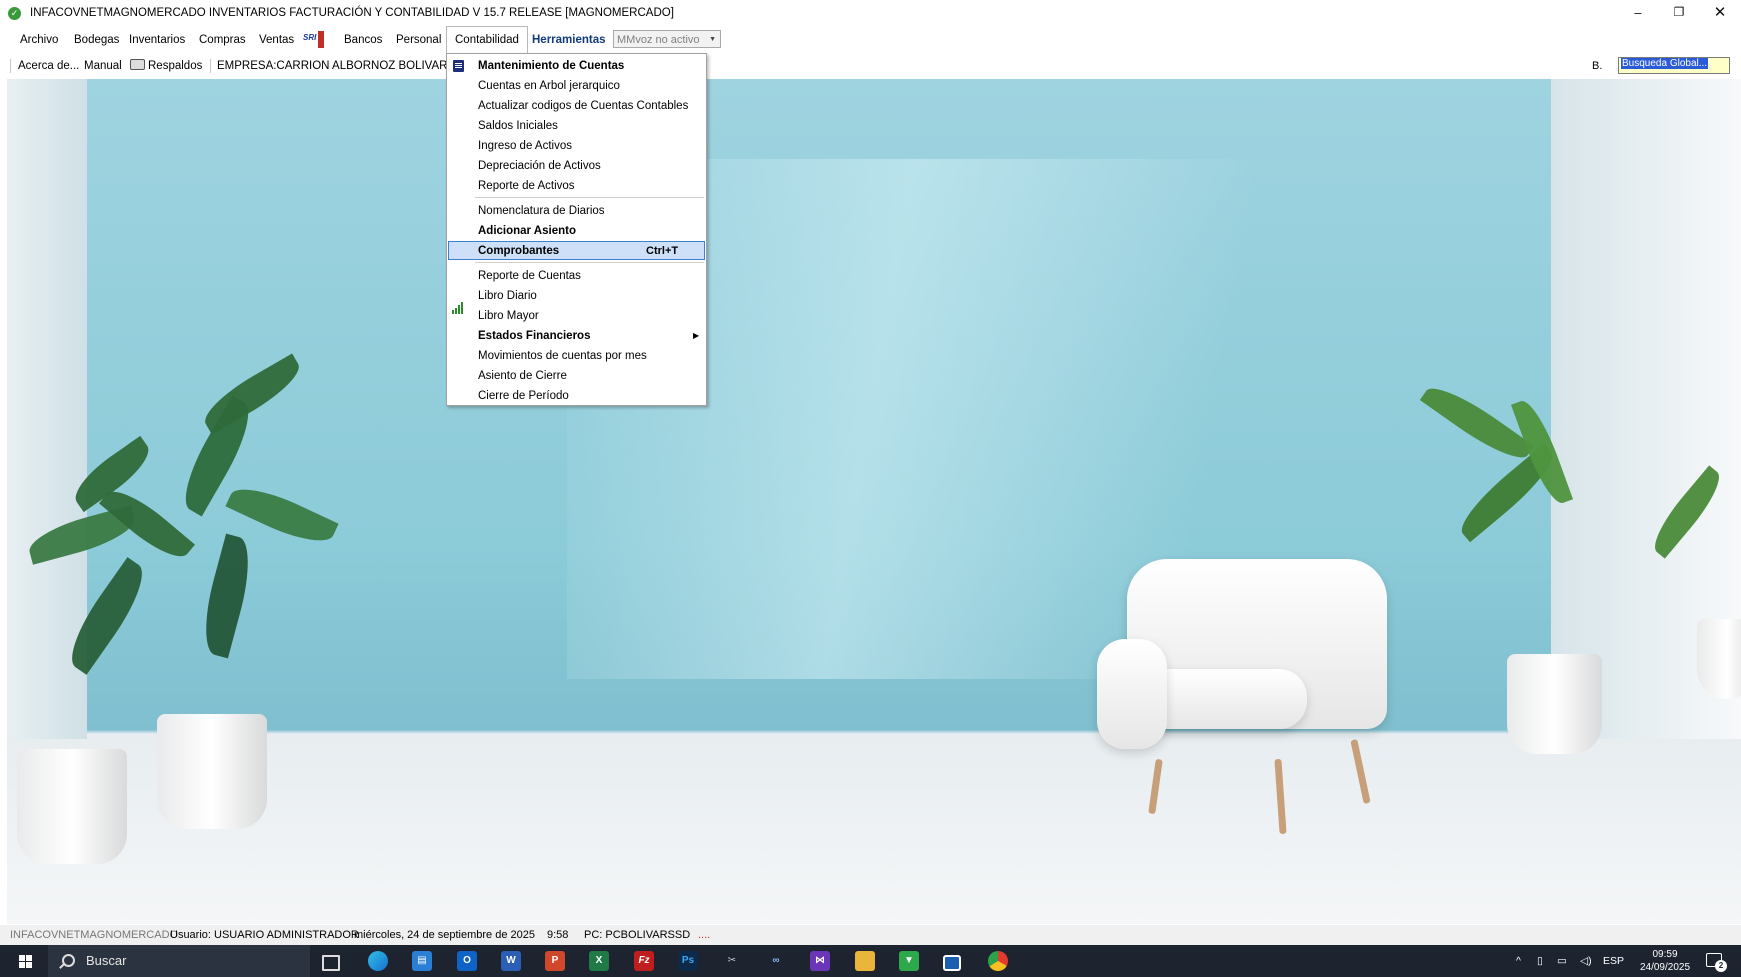  Describe the element at coordinates (518, 251) in the screenshot. I see `menu-item-comprobantes: Comprobantes` at that location.